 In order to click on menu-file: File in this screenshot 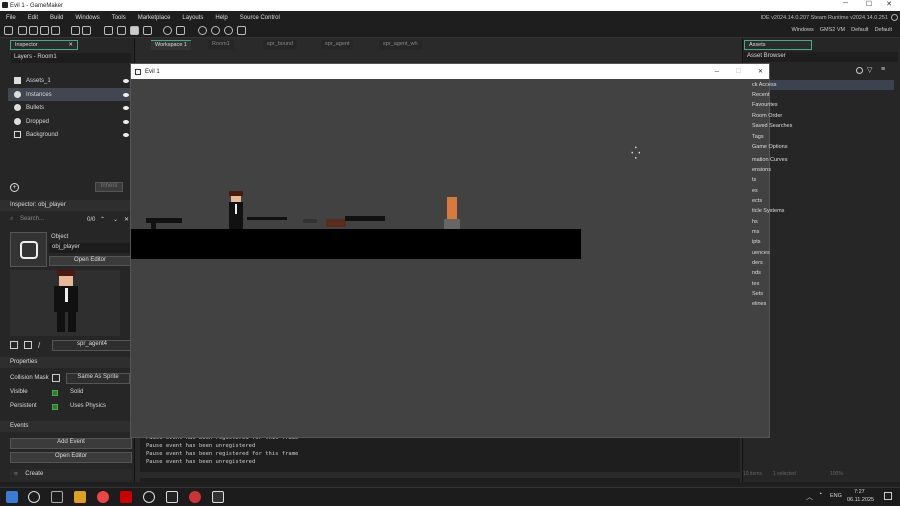, I will do `click(11, 18)`.